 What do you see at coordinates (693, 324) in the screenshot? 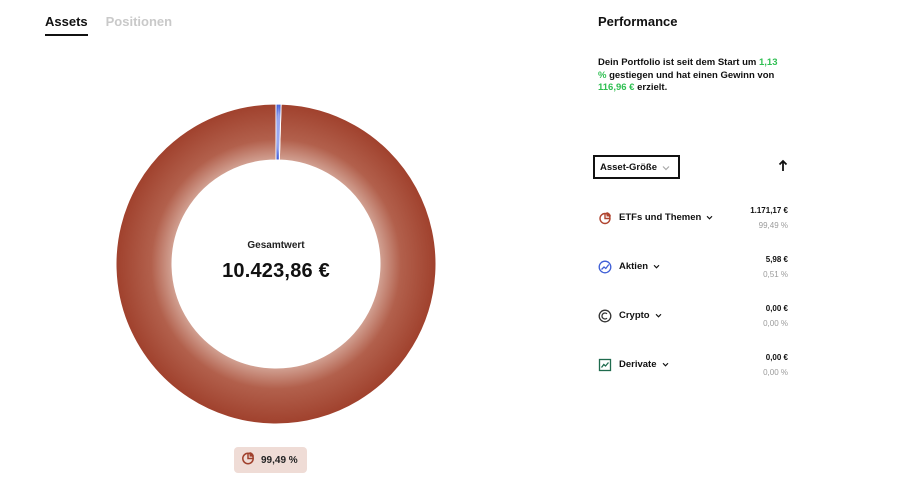
I see `asset-row-crypto: Crypto 0,00 € 0,00 %` at bounding box center [693, 324].